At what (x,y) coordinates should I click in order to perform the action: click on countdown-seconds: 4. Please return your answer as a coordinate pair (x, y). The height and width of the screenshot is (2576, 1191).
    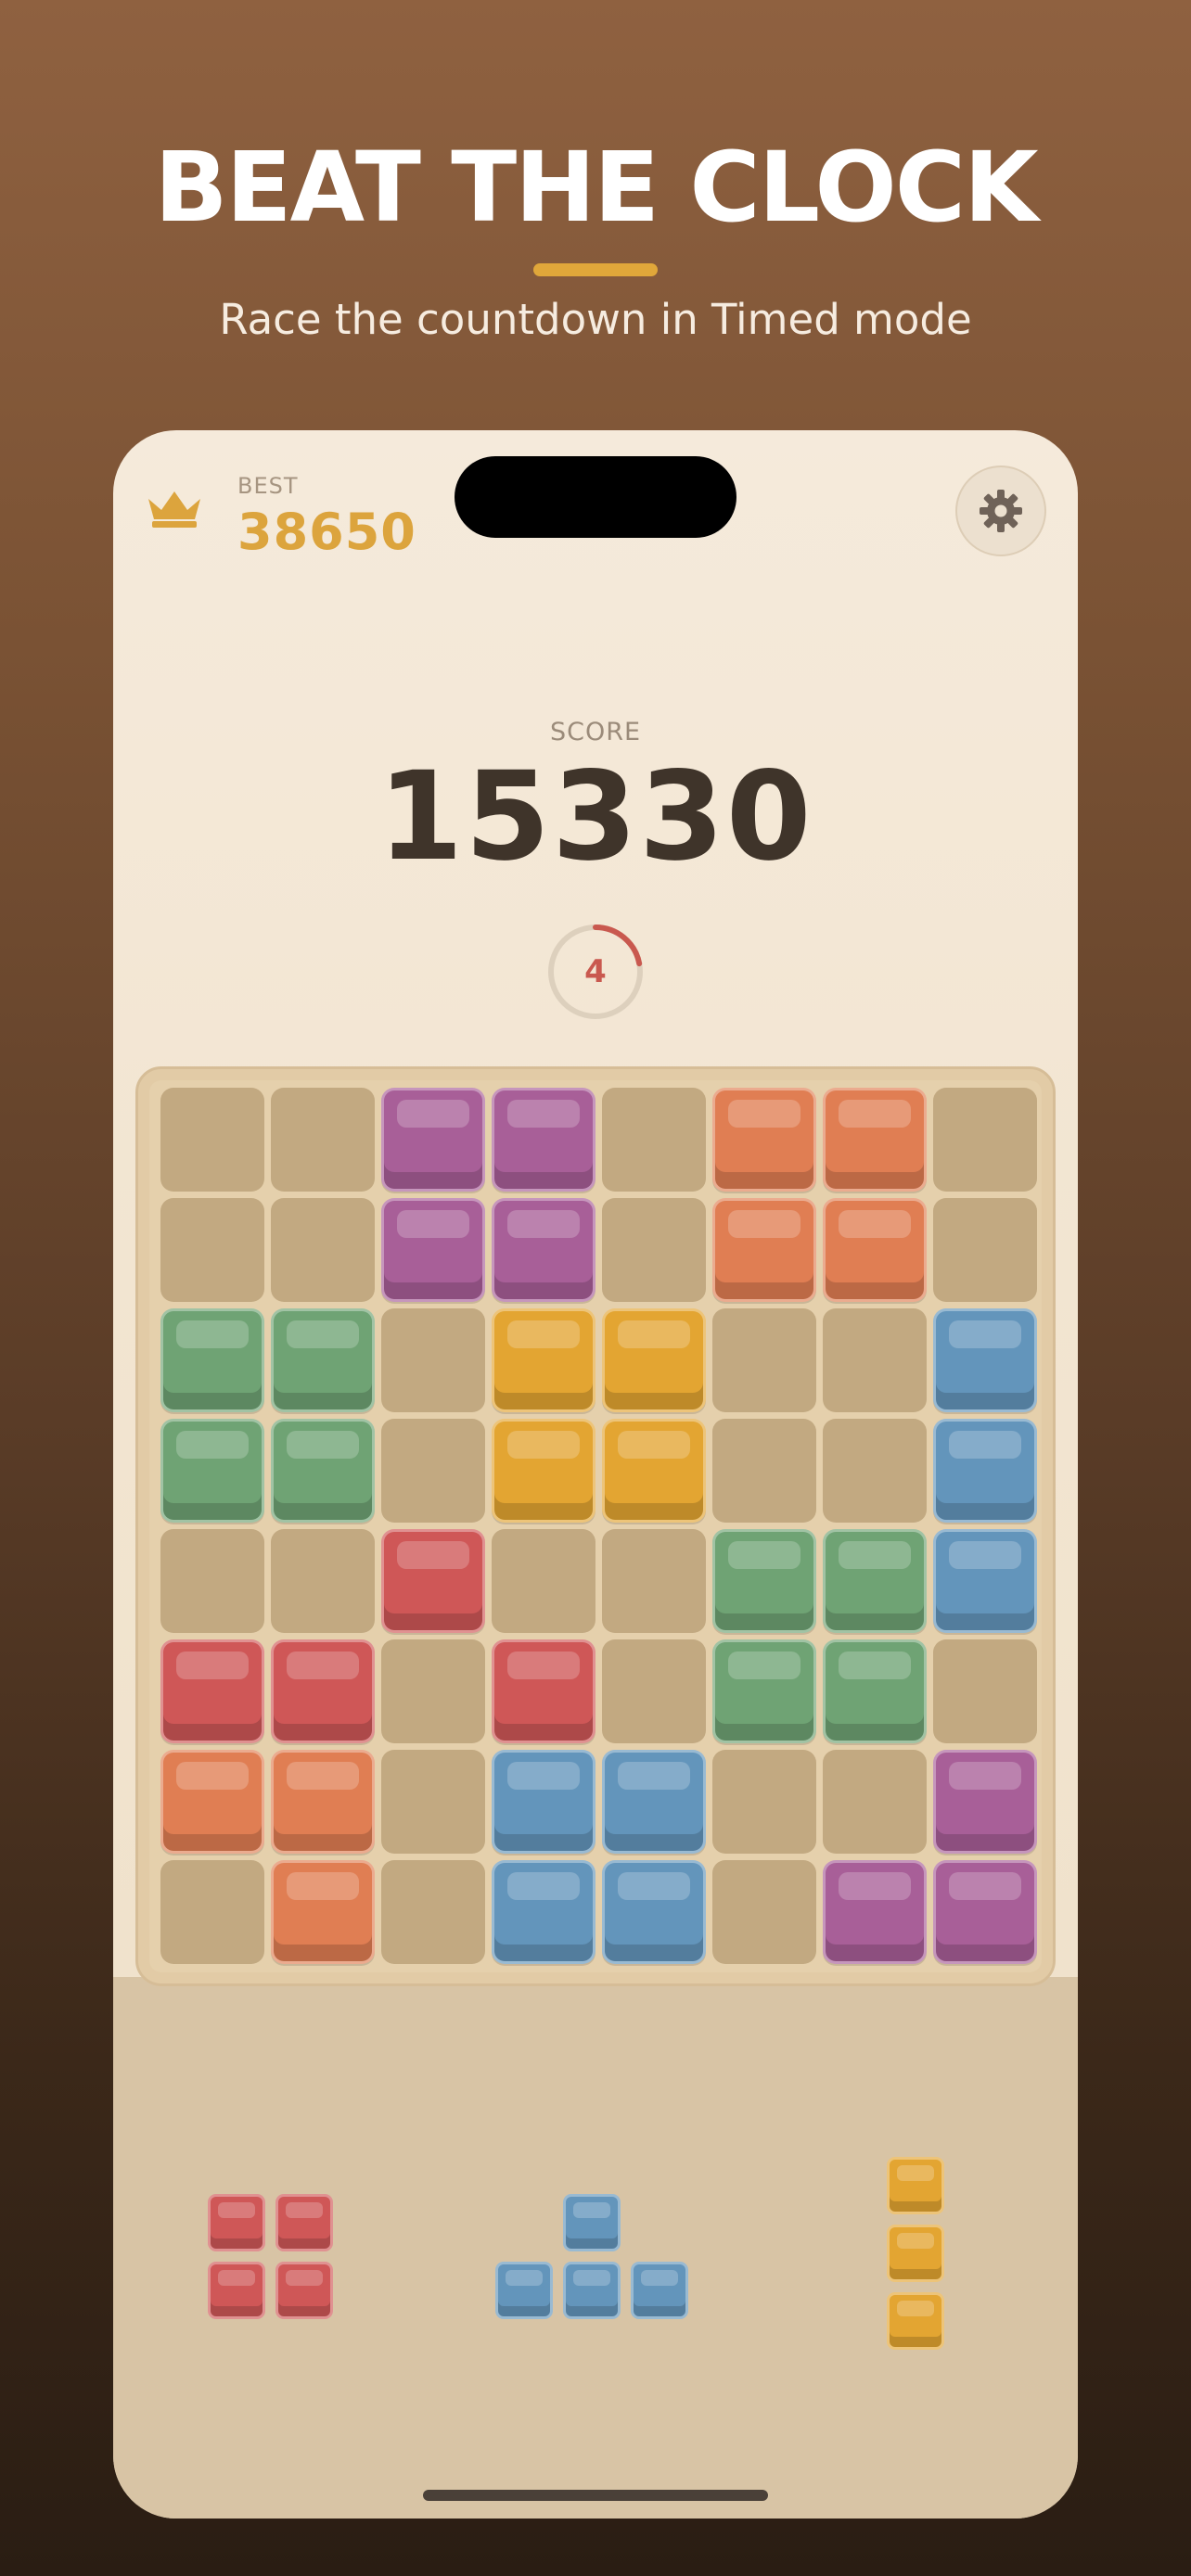
    Looking at the image, I should click on (595, 971).